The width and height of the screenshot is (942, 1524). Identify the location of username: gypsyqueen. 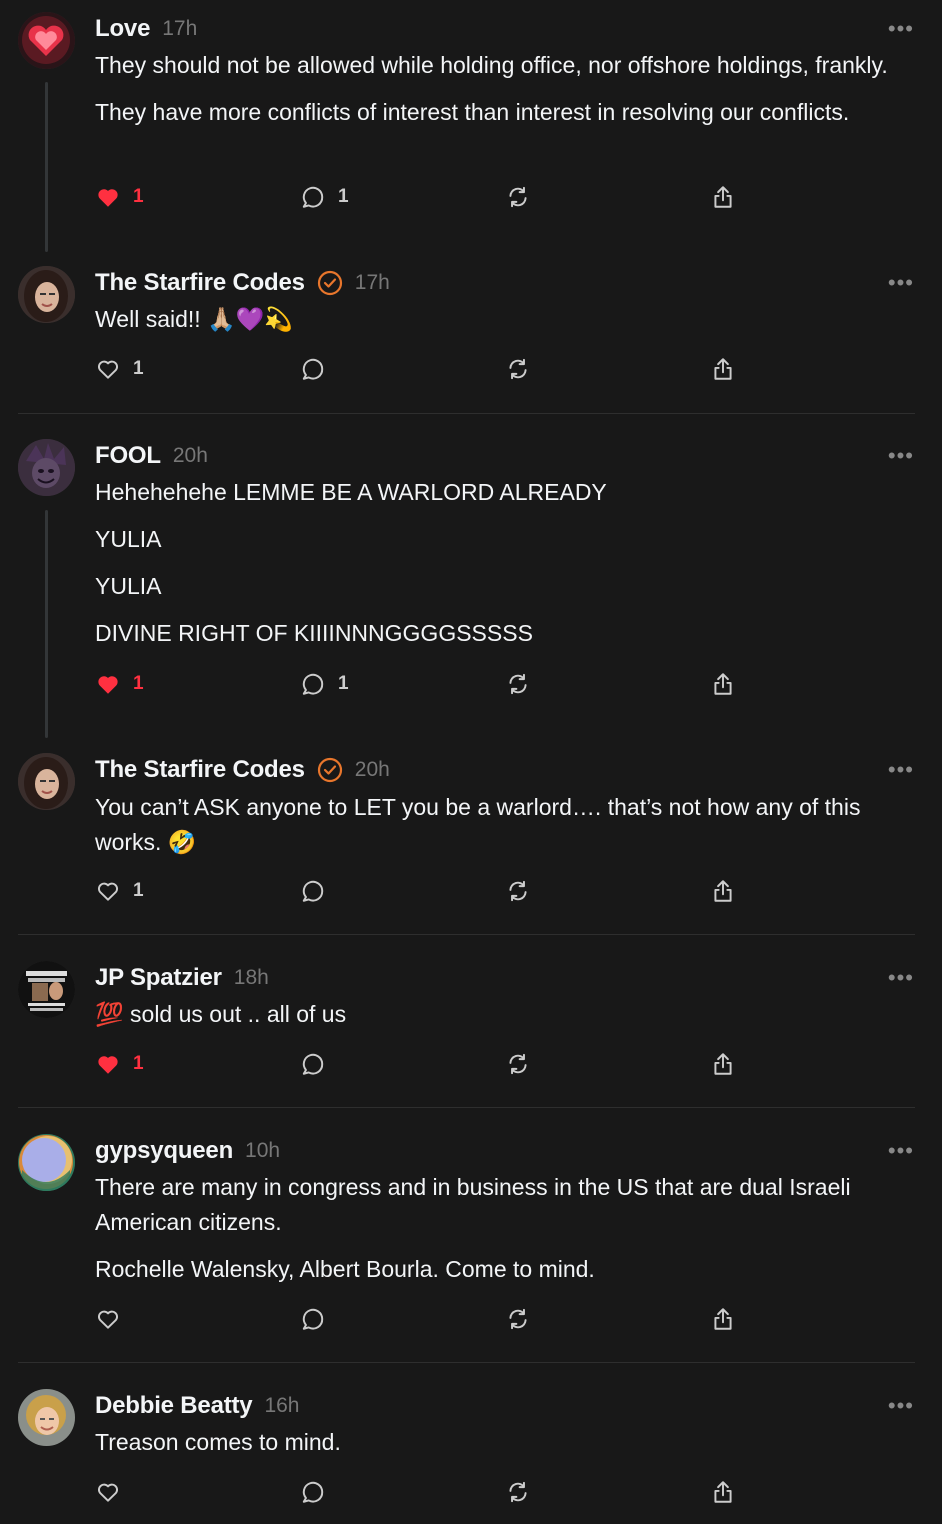
(164, 1151).